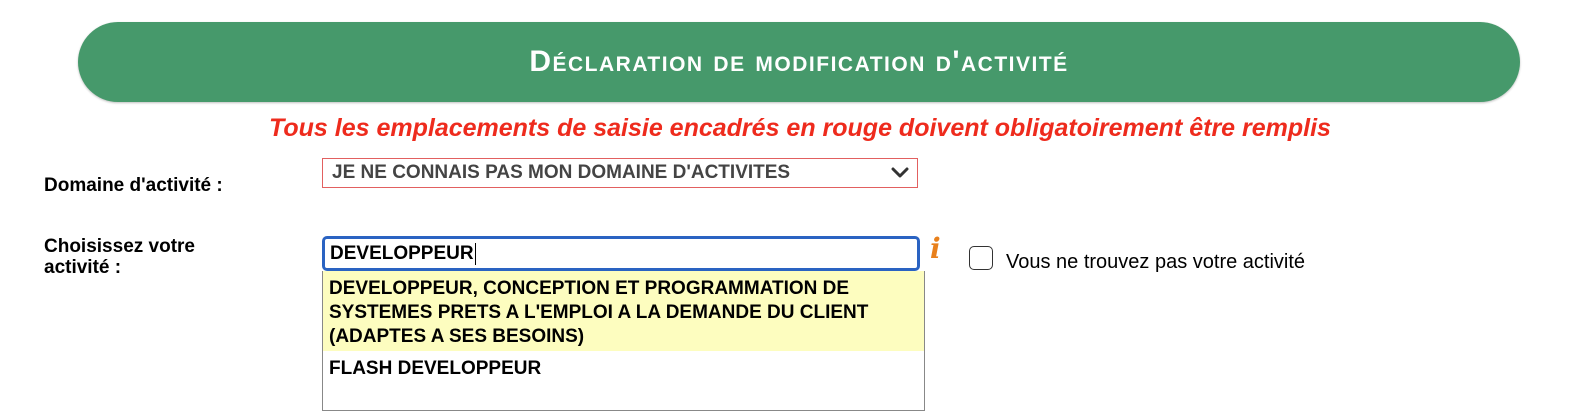  Describe the element at coordinates (900, 172) in the screenshot. I see `chevron-down-icon` at that location.